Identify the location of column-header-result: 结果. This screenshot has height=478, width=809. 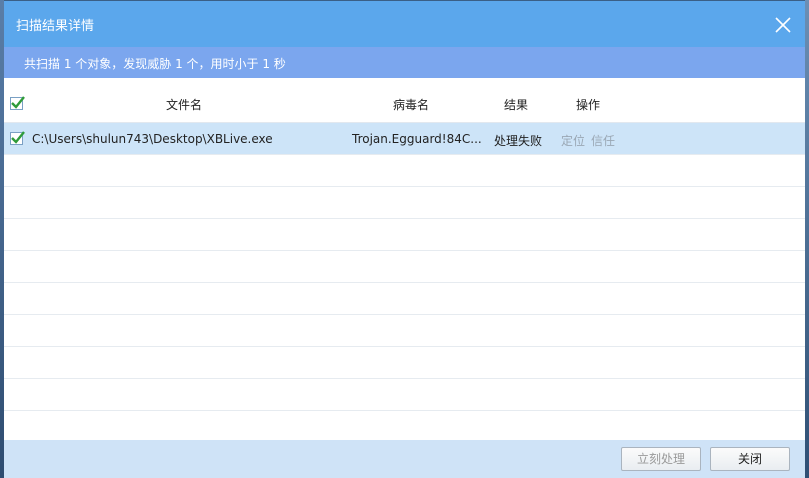
(516, 104).